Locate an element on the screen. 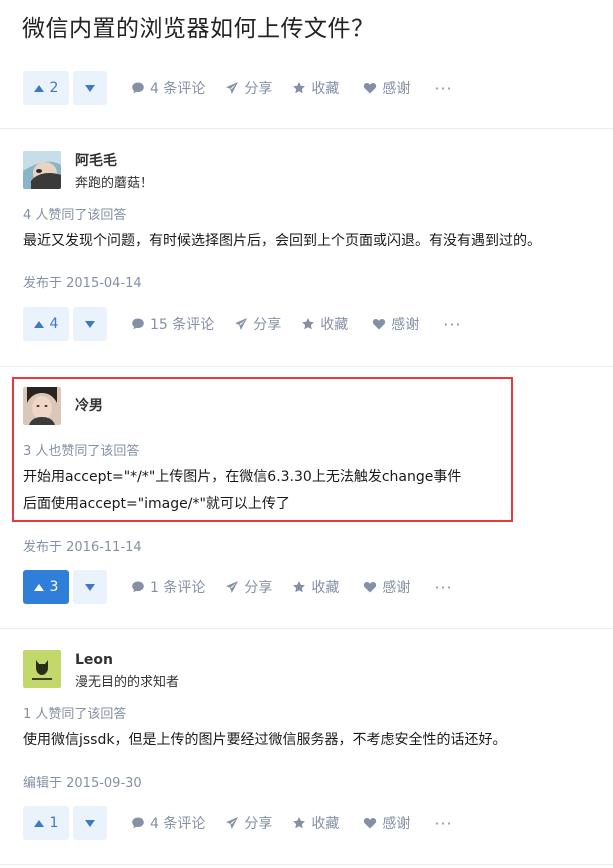 The image size is (613, 868). answer-author: Leon 漫无目的的求知者 is located at coordinates (101, 671).